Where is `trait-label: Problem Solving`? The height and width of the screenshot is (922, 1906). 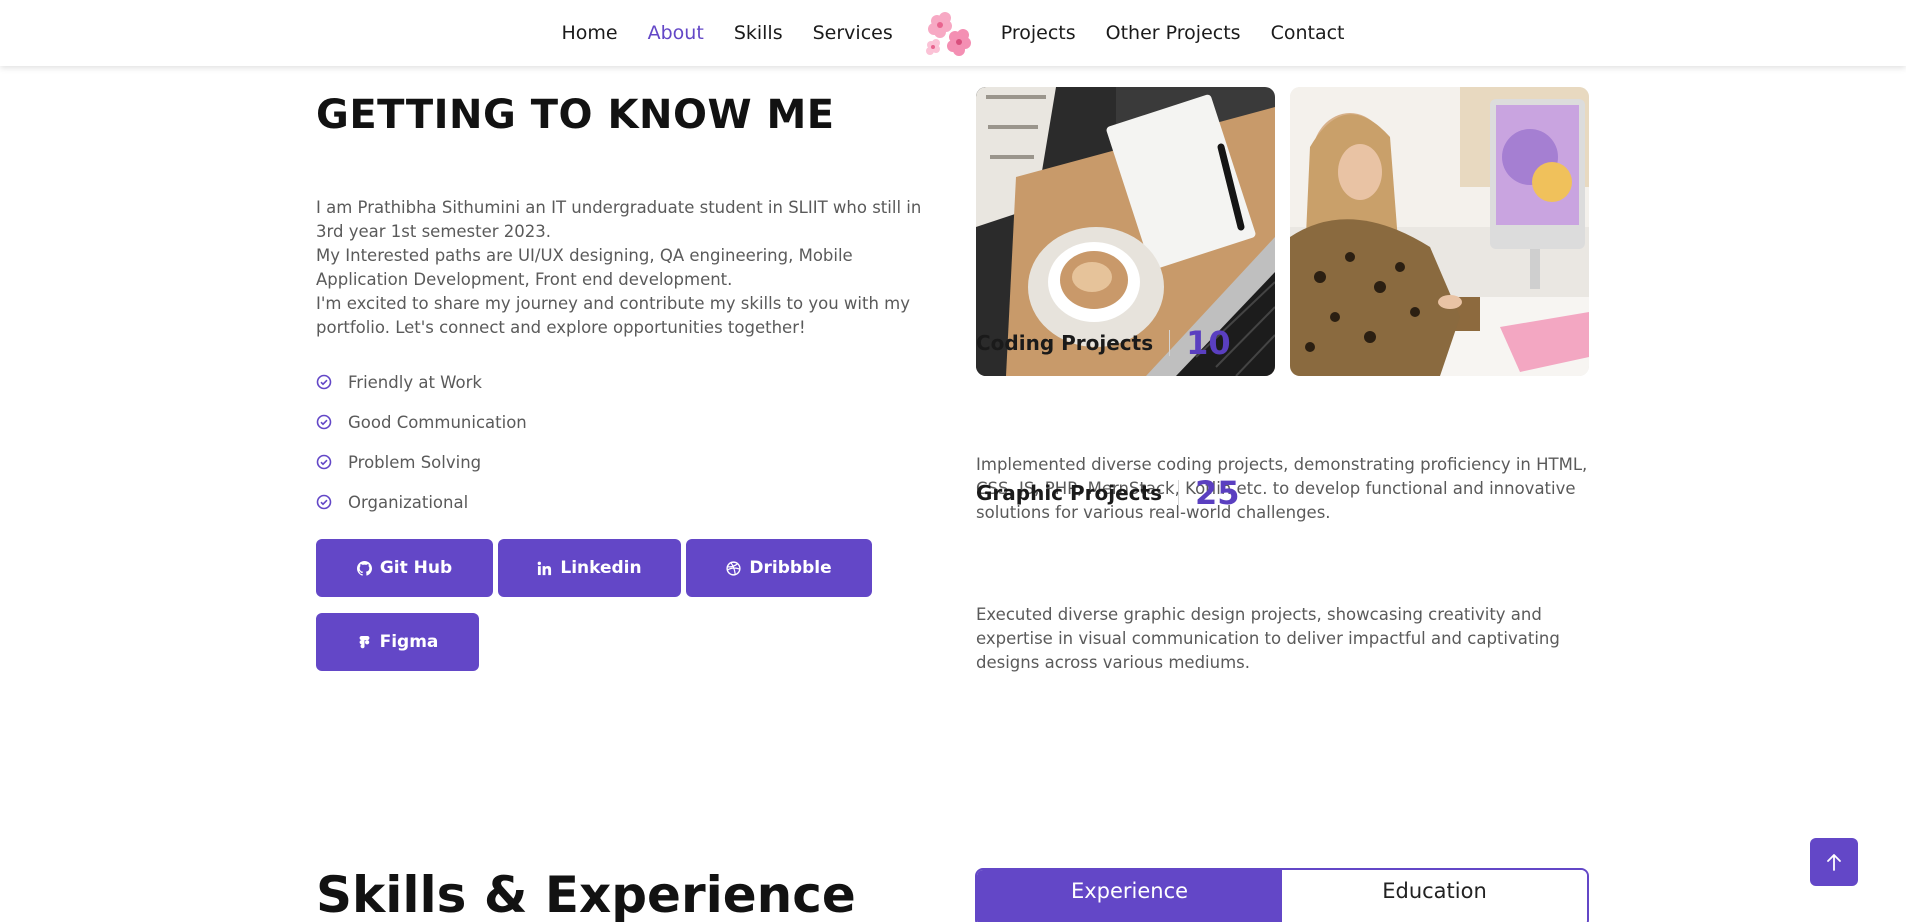 trait-label: Problem Solving is located at coordinates (415, 462).